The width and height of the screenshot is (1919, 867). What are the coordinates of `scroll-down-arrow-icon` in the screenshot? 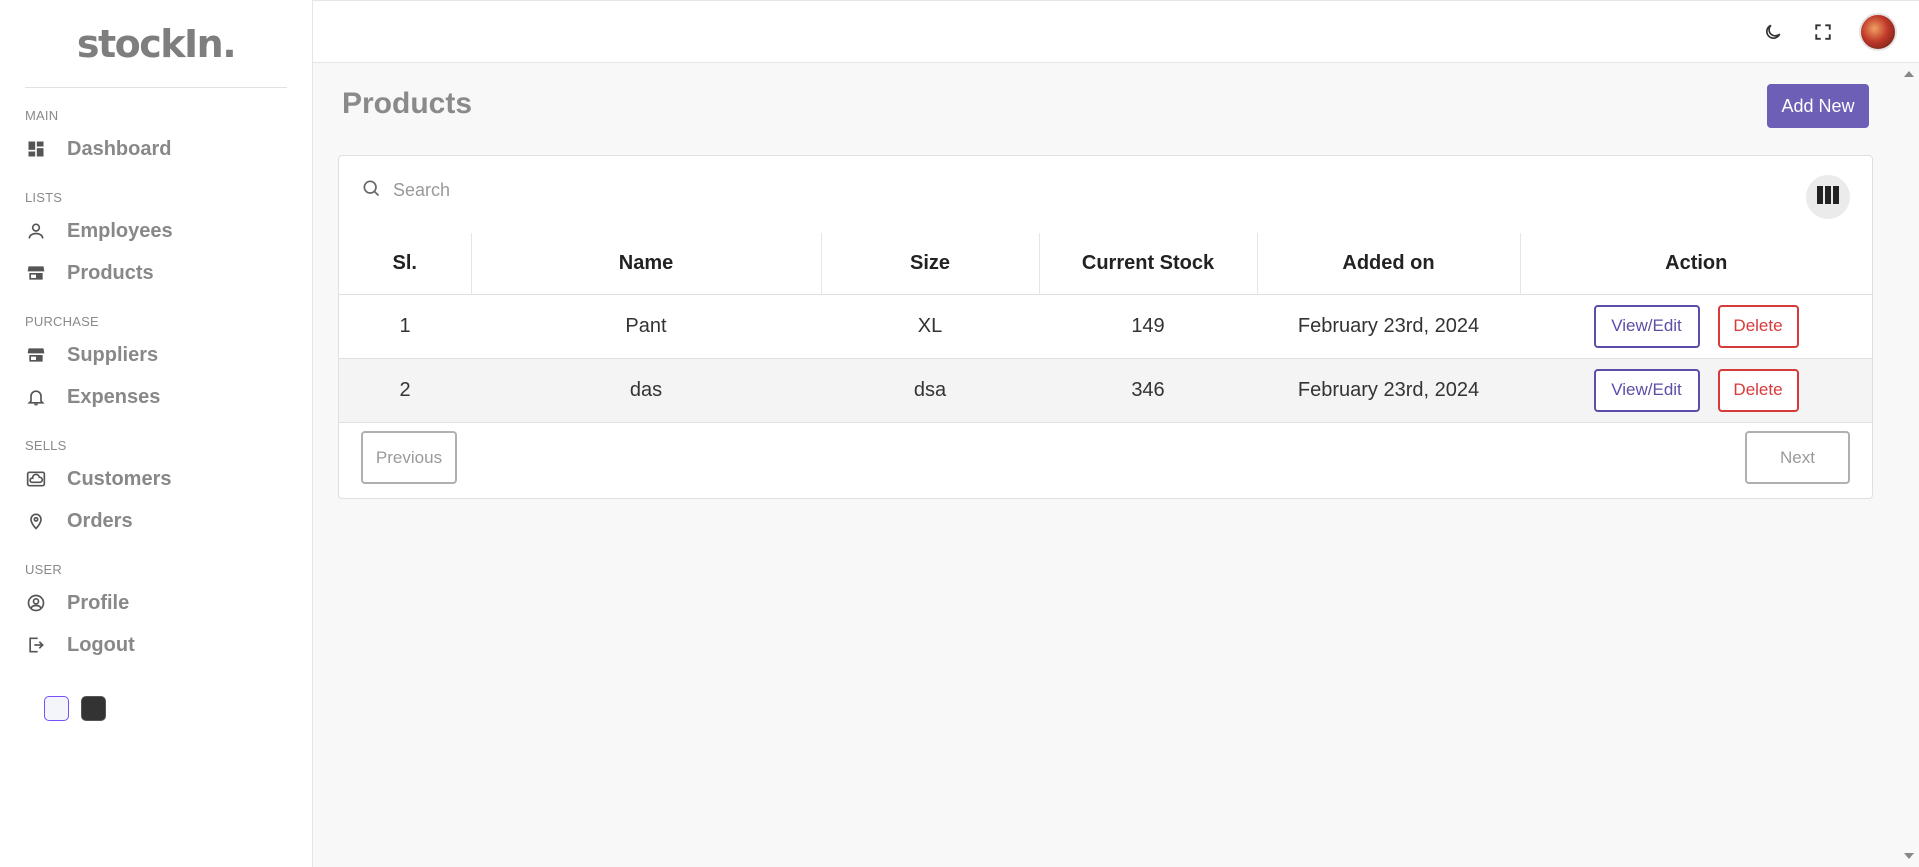 It's located at (1909, 856).